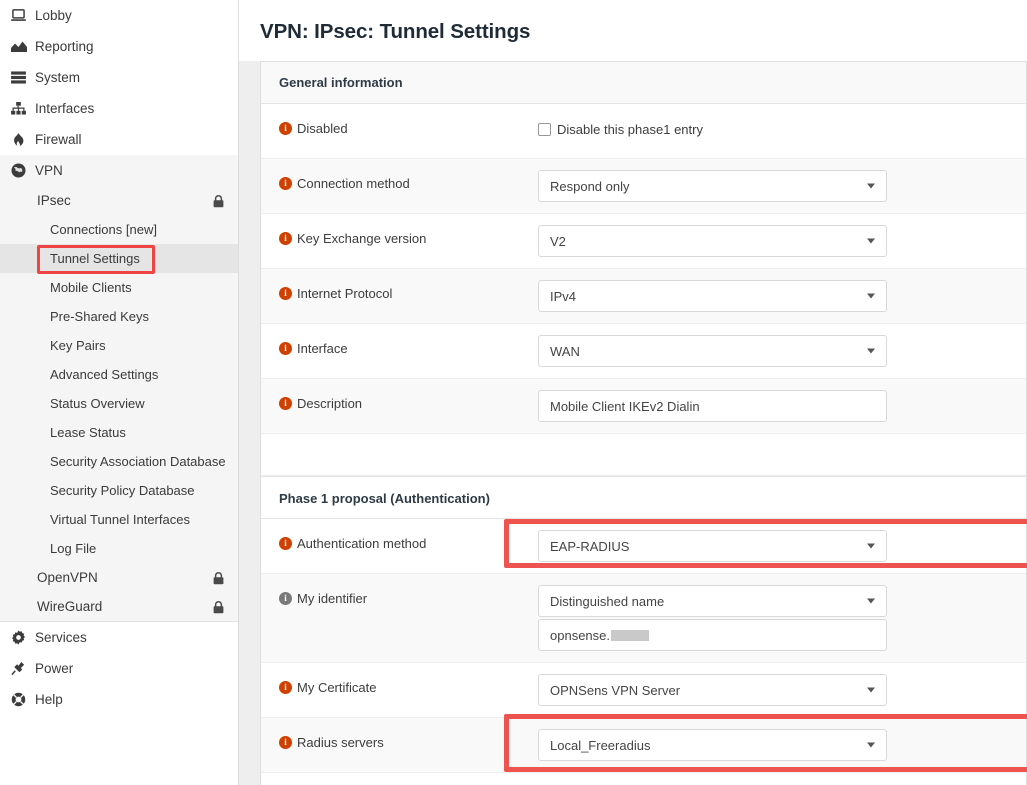  What do you see at coordinates (65, 108) in the screenshot?
I see `sidebar-item-label: Interfaces` at bounding box center [65, 108].